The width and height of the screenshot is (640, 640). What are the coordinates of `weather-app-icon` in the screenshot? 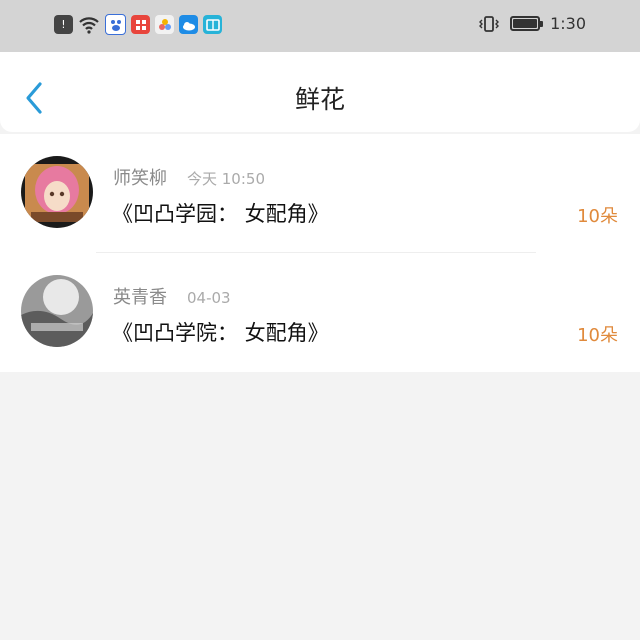 It's located at (188, 24).